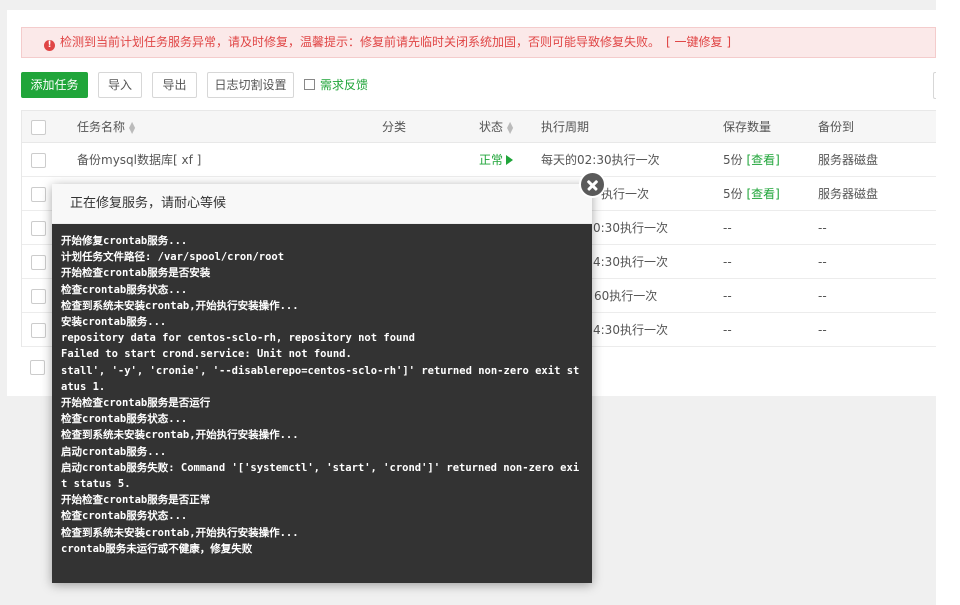  What do you see at coordinates (747, 127) in the screenshot?
I see `header-keep: 保存数量` at bounding box center [747, 127].